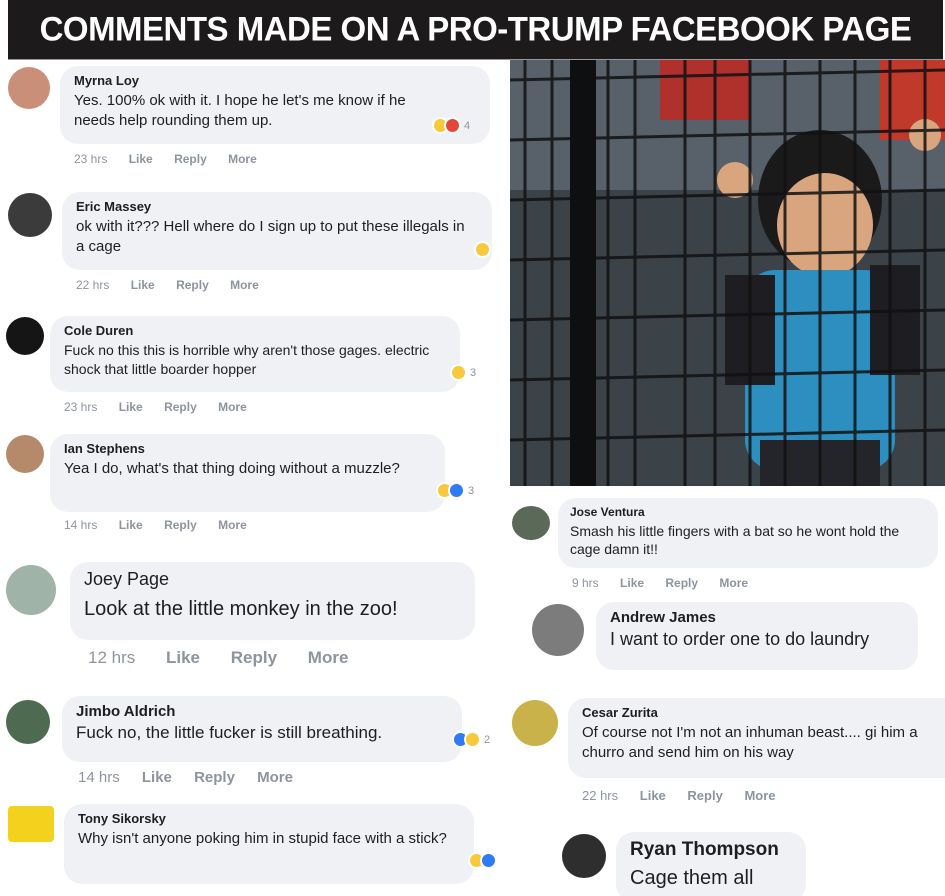 This screenshot has width=945, height=896. What do you see at coordinates (111, 657) in the screenshot?
I see `comment-time: 12 hrs` at bounding box center [111, 657].